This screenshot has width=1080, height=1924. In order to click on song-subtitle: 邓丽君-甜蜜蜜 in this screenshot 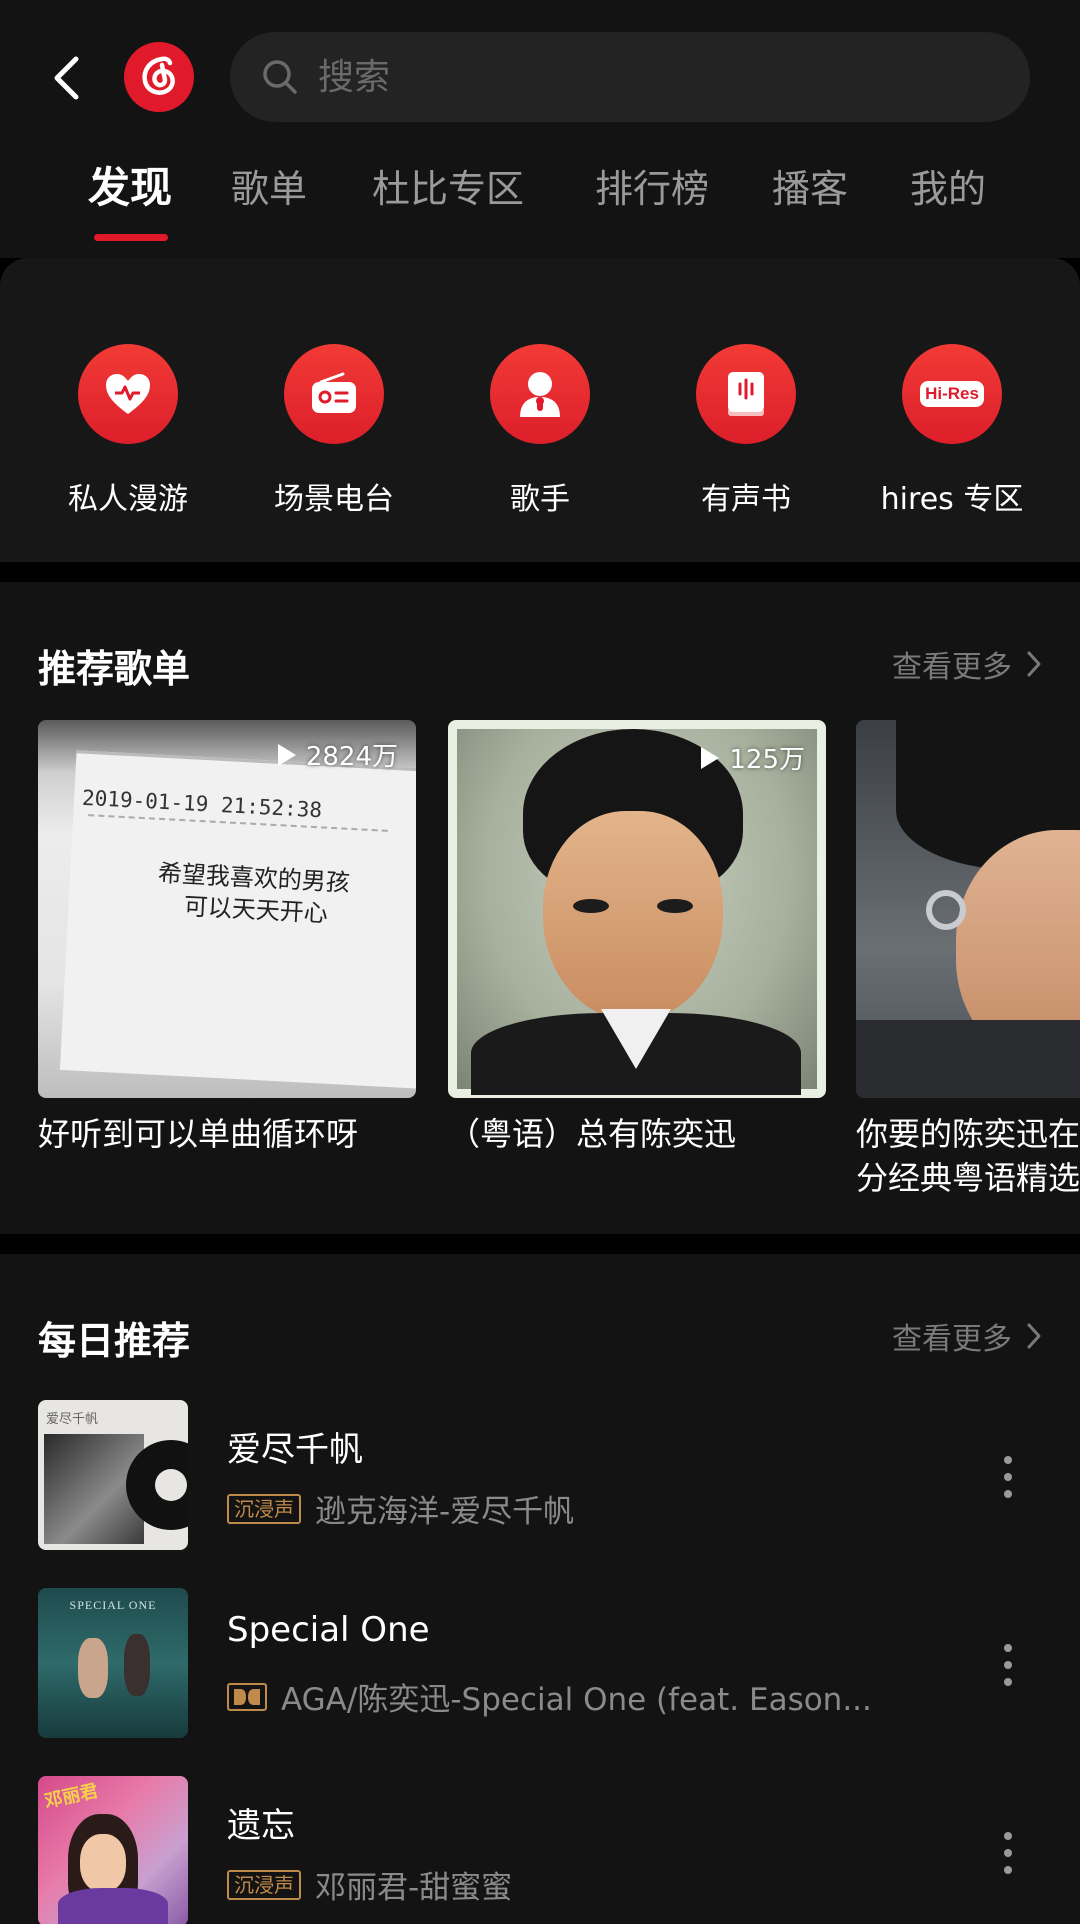, I will do `click(414, 1888)`.